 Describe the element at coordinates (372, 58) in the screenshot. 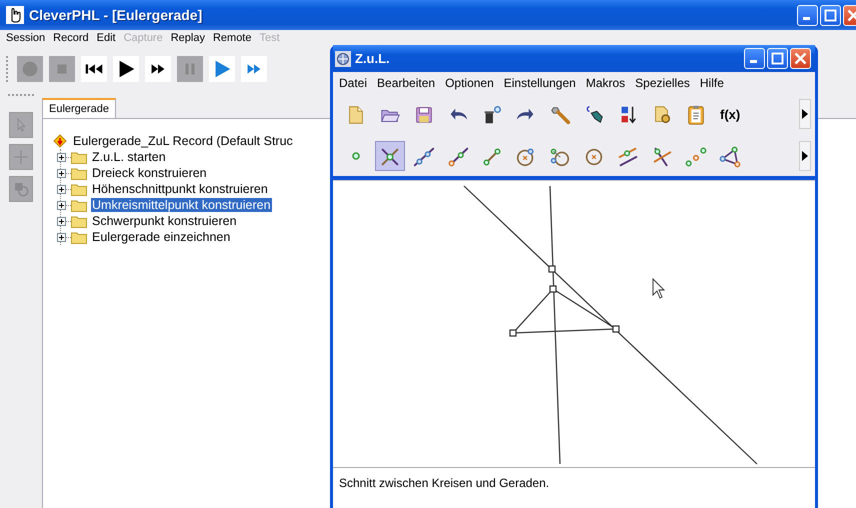

I see `window-title: Z.u.L.` at that location.